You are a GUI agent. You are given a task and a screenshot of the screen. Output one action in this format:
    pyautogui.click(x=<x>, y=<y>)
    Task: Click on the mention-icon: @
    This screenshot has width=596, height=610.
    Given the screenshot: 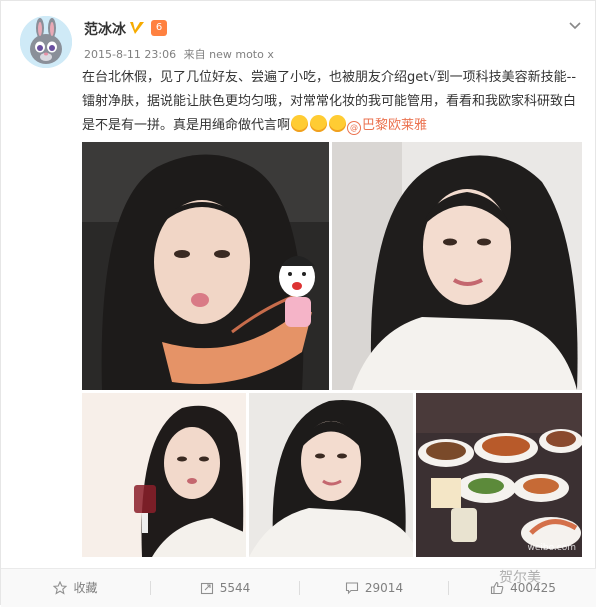 What is the action you would take?
    pyautogui.click(x=354, y=128)
    